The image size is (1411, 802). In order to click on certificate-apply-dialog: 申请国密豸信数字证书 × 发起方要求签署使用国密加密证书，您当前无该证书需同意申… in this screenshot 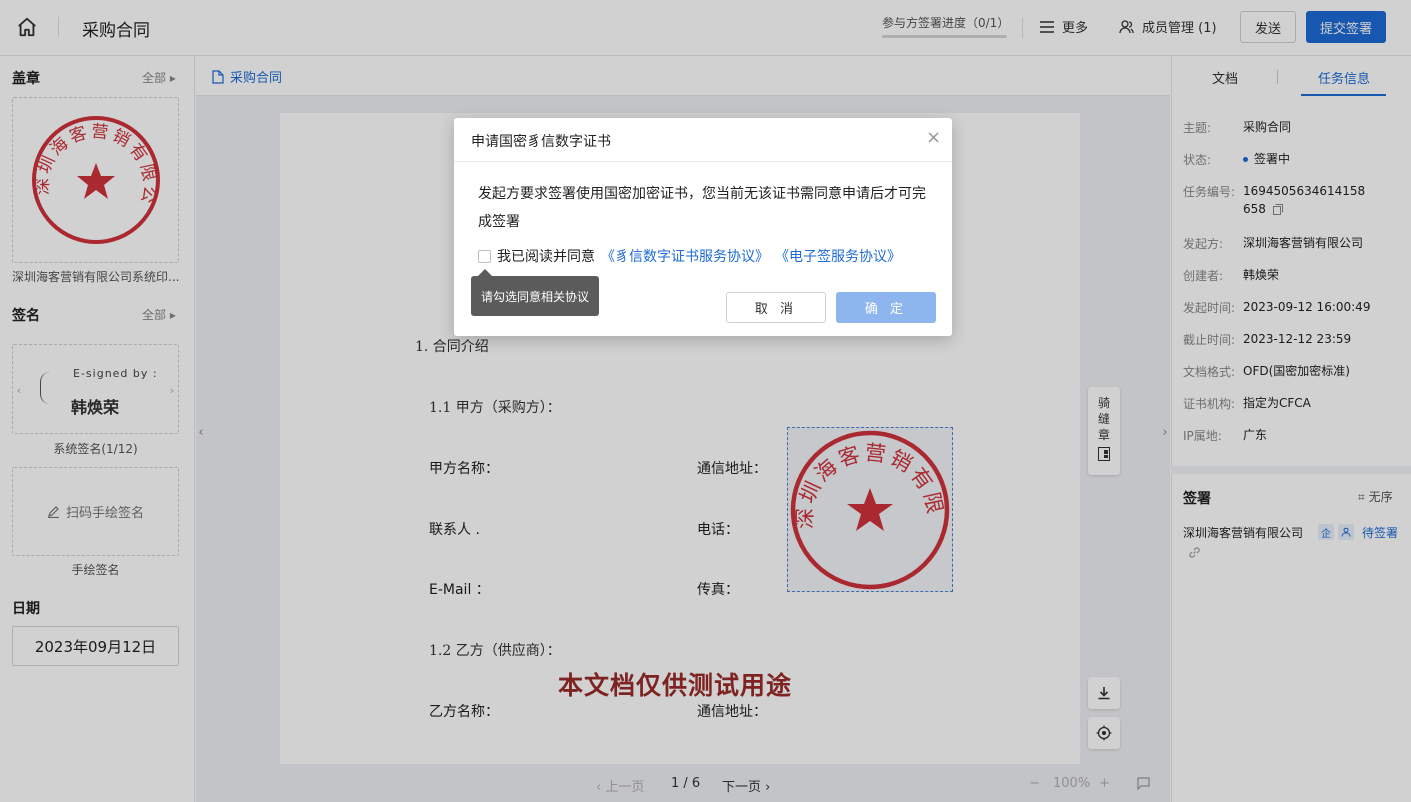, I will do `click(703, 227)`.